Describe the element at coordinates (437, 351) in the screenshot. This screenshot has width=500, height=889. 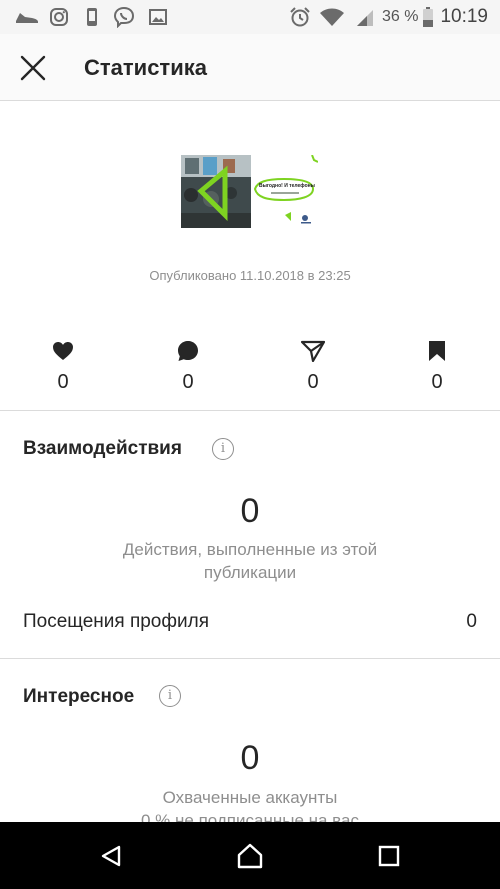
I see `bookmark-icon` at that location.